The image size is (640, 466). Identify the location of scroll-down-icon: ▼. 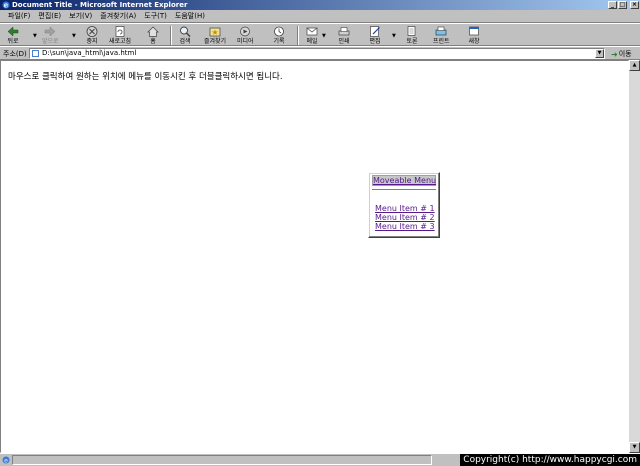
(634, 447).